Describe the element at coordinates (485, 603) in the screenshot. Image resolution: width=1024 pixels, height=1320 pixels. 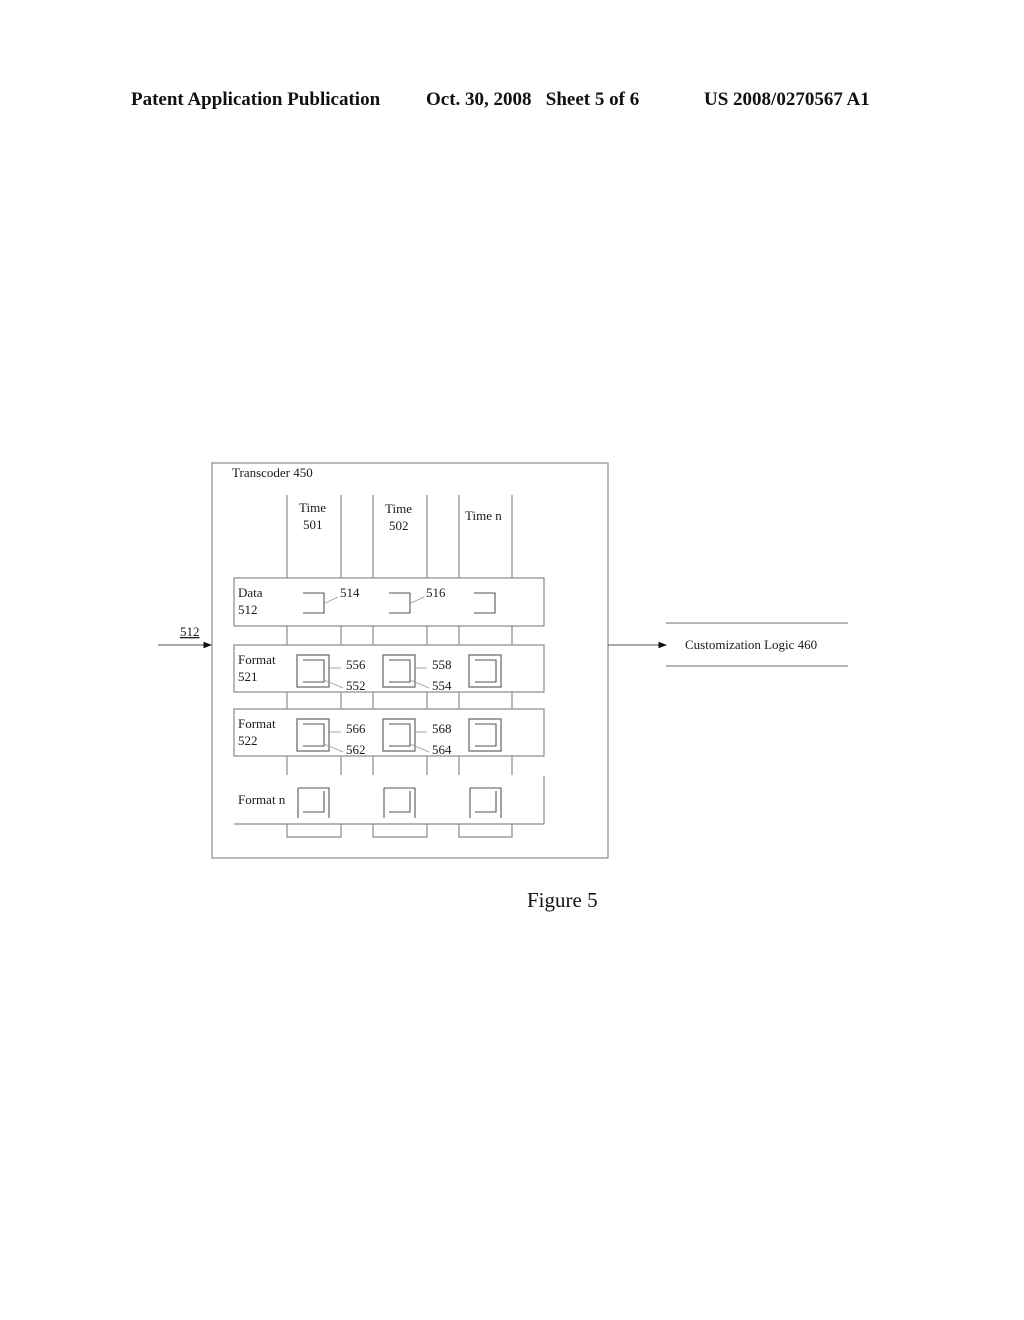
I see `data-element-n` at that location.